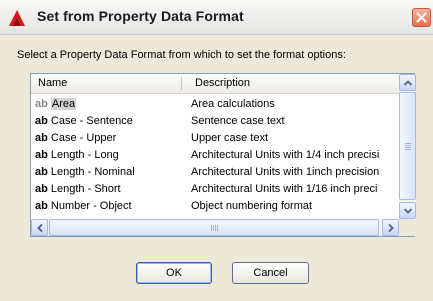 Image resolution: width=433 pixels, height=301 pixels. What do you see at coordinates (52, 83) in the screenshot?
I see `column-header-name: Name` at bounding box center [52, 83].